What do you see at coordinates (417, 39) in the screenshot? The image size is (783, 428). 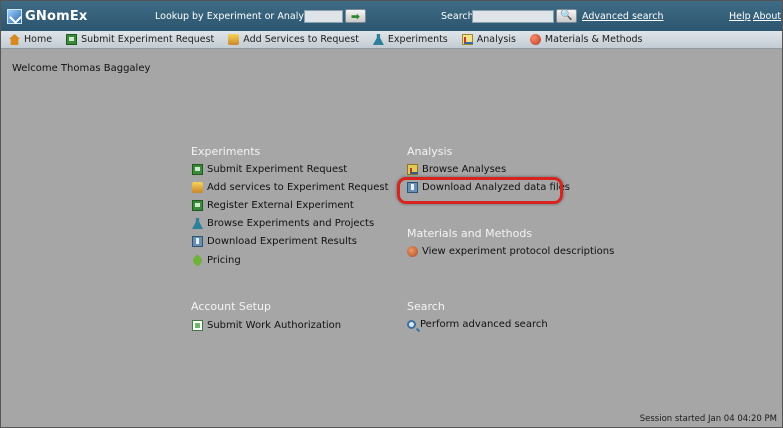 I see `nav-label: Experiments` at bounding box center [417, 39].